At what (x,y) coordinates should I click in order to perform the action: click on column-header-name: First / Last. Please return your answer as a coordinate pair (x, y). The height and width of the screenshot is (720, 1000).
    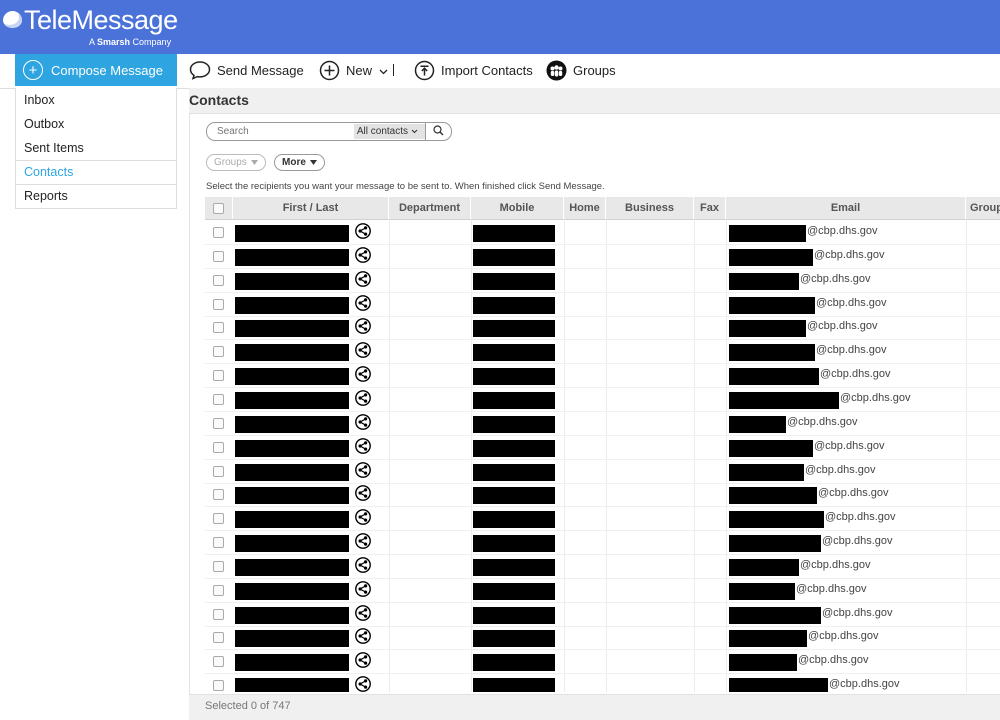
    Looking at the image, I should click on (311, 208).